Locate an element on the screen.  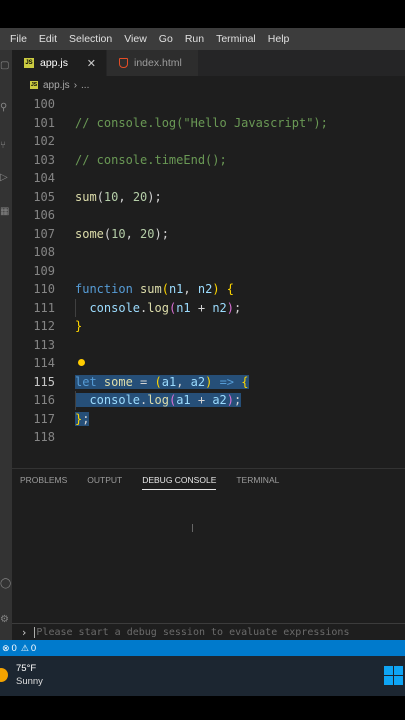
code-text: } is located at coordinates (78, 326).